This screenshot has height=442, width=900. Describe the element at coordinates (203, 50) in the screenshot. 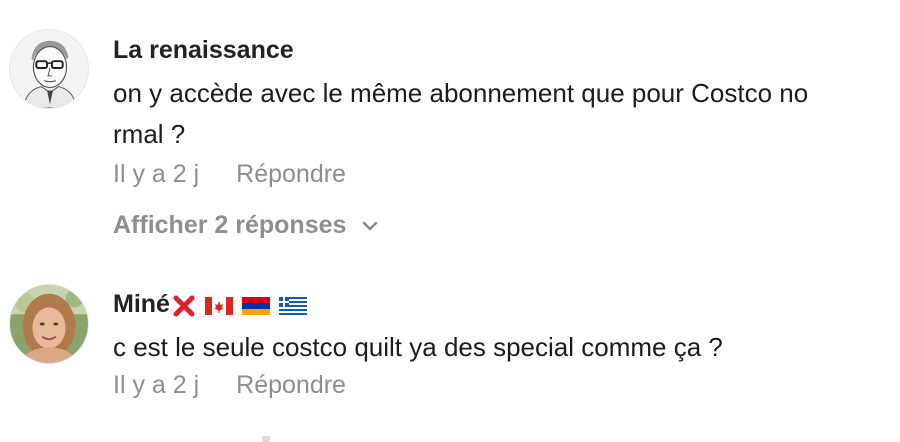

I see `username: La renaissance` at that location.